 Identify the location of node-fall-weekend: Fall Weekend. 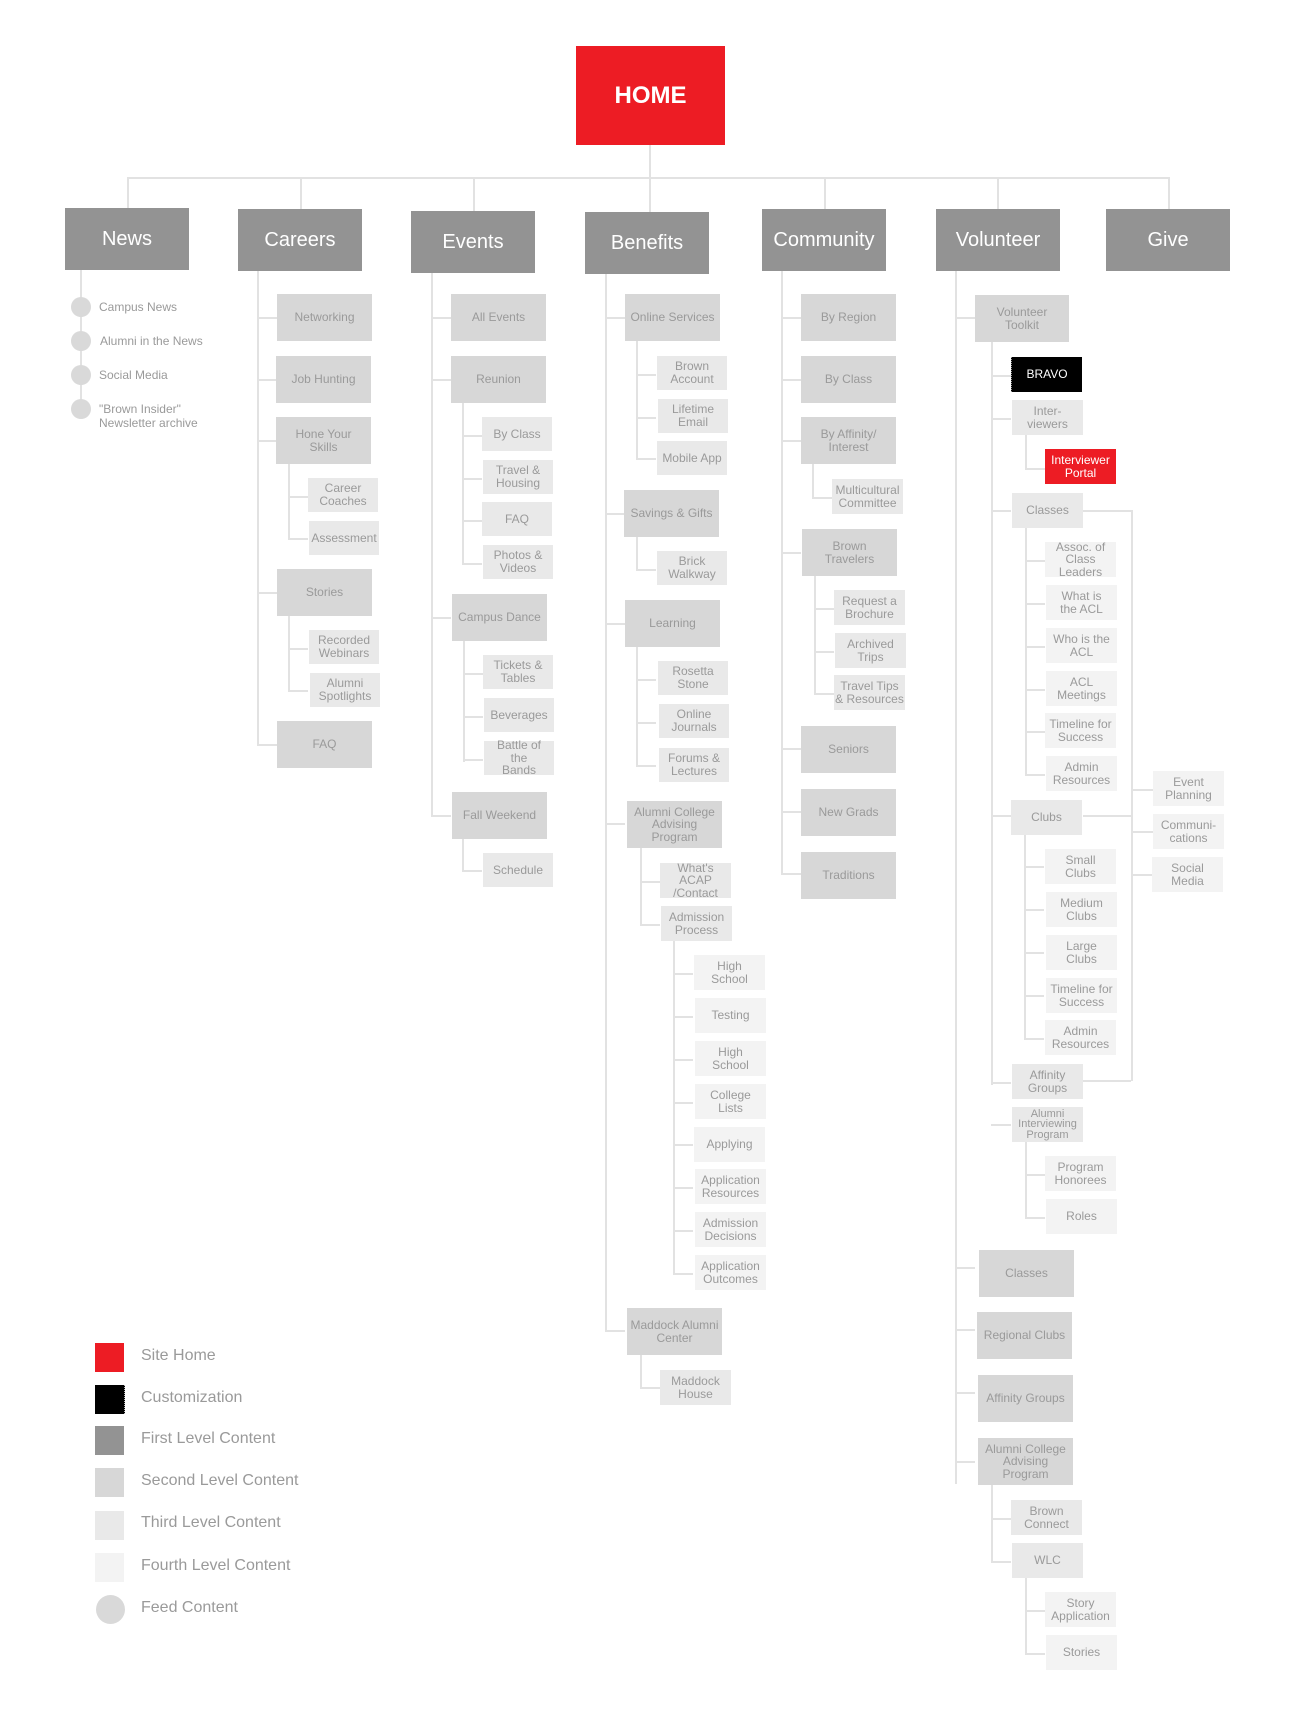
(499, 815).